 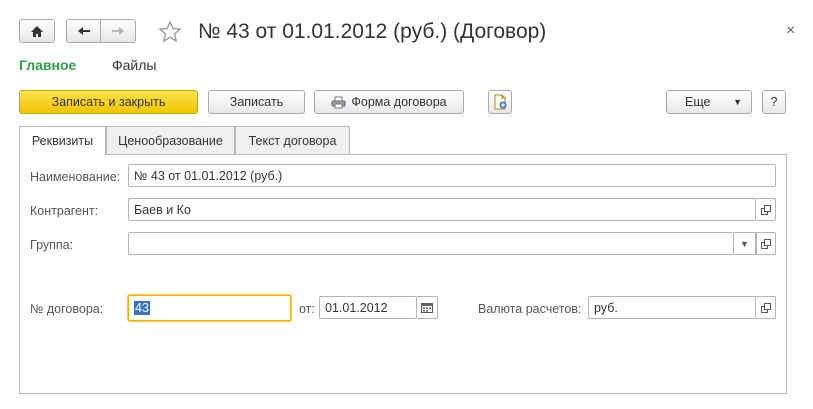 I want to click on nav-main: Главное, so click(x=47, y=65).